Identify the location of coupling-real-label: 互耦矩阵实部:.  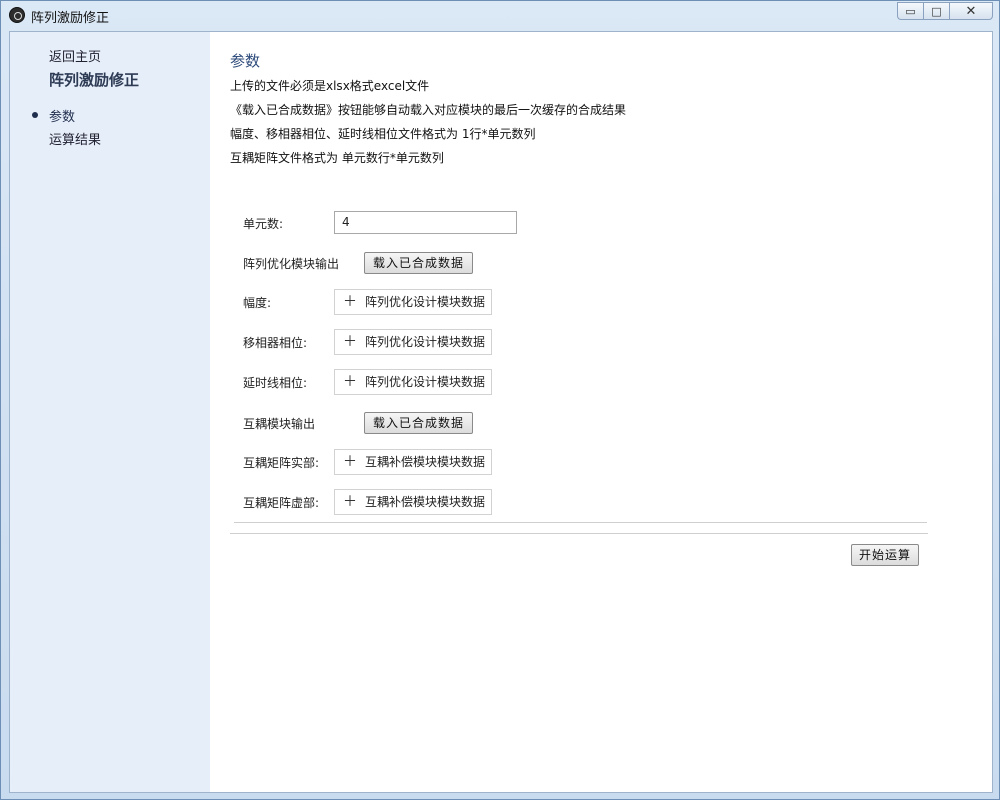
(281, 462).